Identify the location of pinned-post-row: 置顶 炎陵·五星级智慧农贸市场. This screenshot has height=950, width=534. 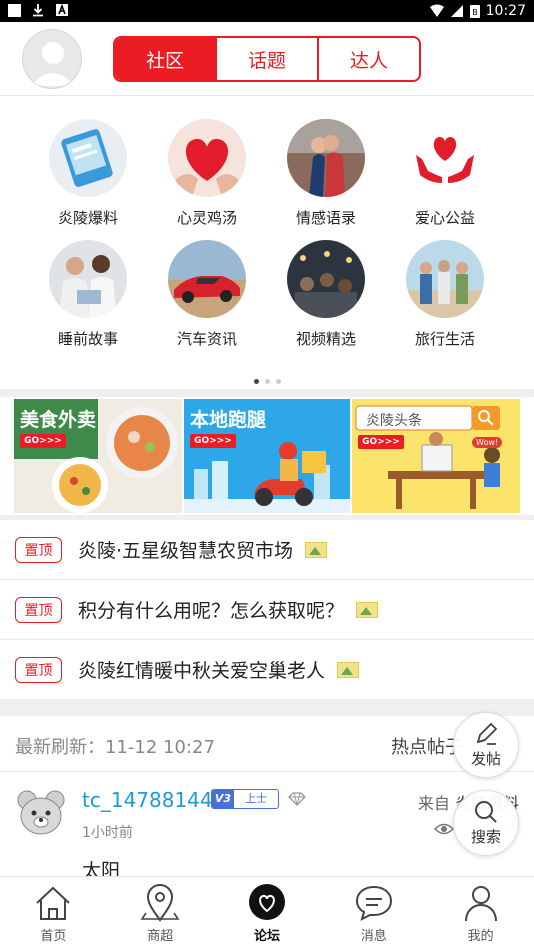
(267, 550).